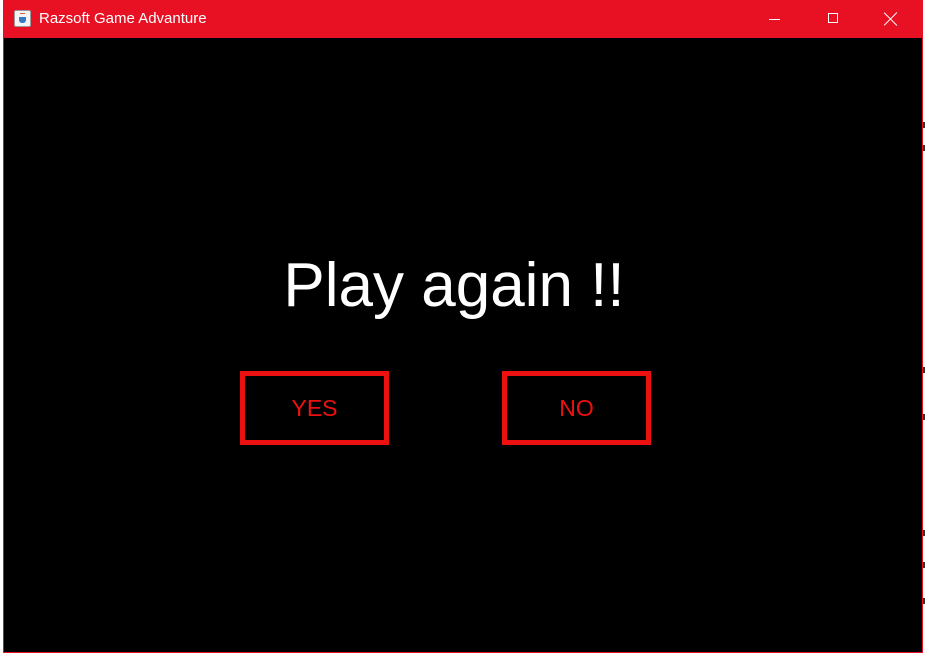  I want to click on minimize-icon, so click(774, 19).